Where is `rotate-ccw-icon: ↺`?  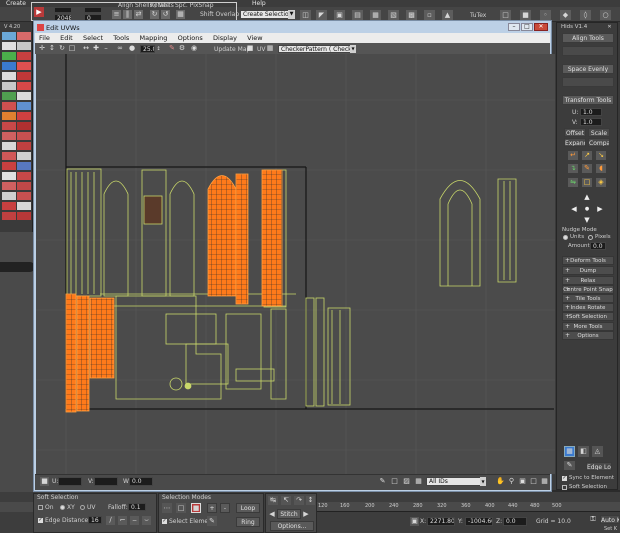 rotate-ccw-icon: ↺ is located at coordinates (165, 14).